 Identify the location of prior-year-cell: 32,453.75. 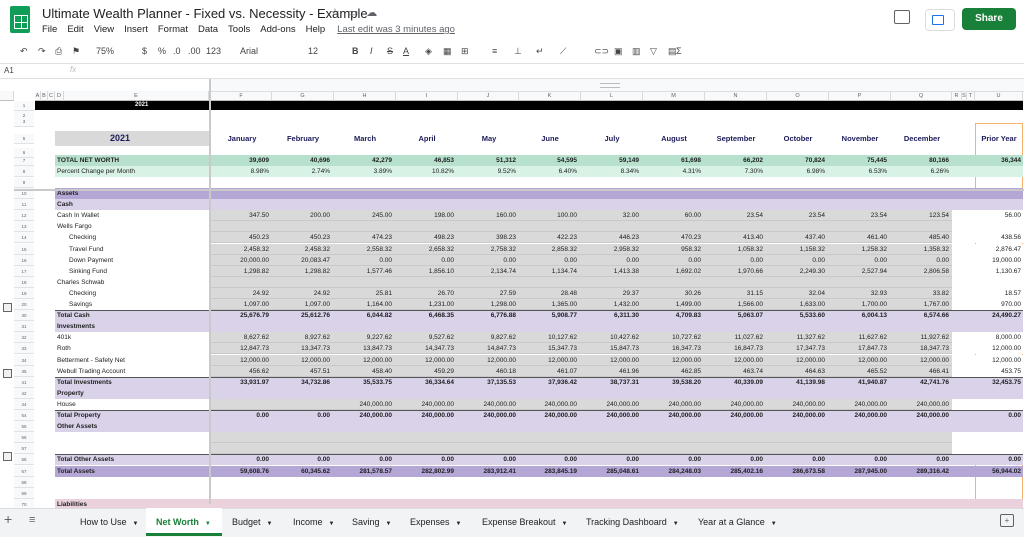
(992, 382).